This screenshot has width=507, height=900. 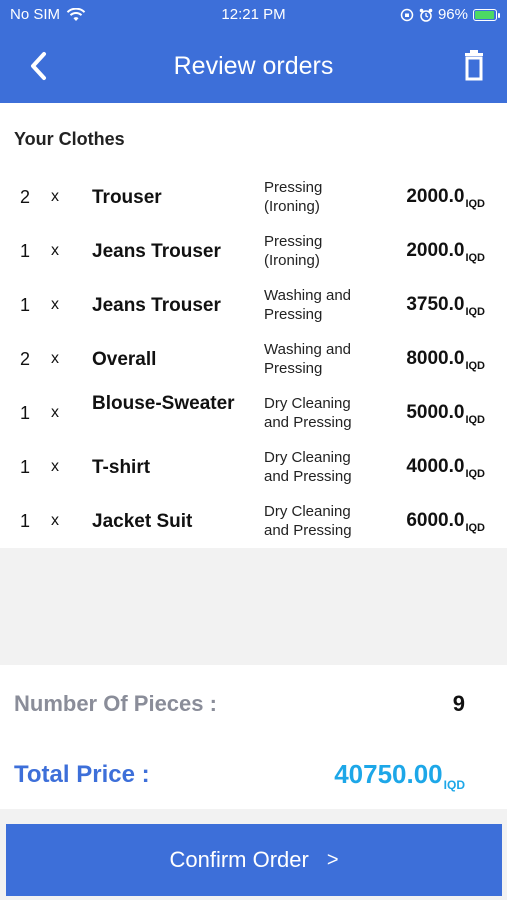 What do you see at coordinates (426, 15) in the screenshot?
I see `alarm-icon` at bounding box center [426, 15].